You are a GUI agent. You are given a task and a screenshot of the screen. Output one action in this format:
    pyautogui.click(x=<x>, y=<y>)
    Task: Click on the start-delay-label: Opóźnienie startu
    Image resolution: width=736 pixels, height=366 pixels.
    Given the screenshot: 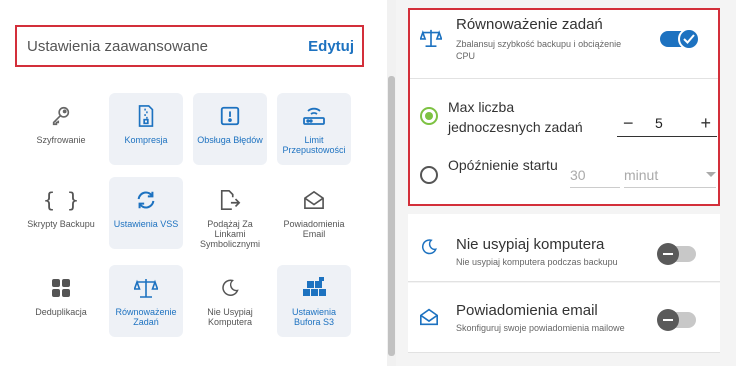 What is the action you would take?
    pyautogui.click(x=503, y=165)
    